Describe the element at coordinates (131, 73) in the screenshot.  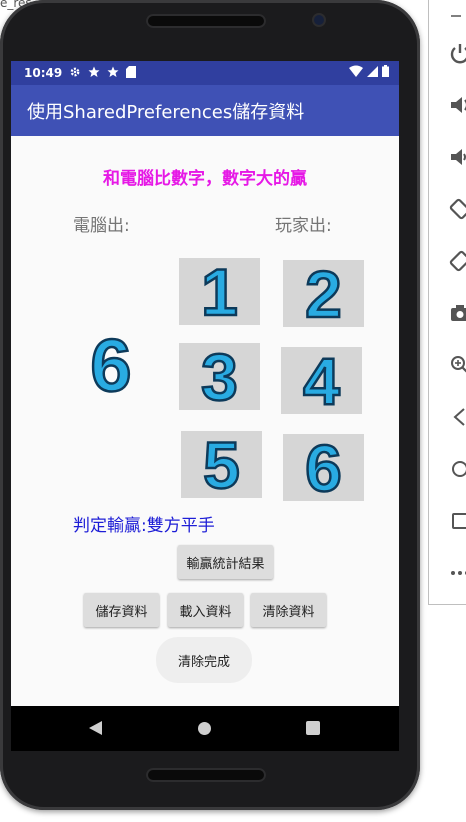
I see `sd-card-icon` at that location.